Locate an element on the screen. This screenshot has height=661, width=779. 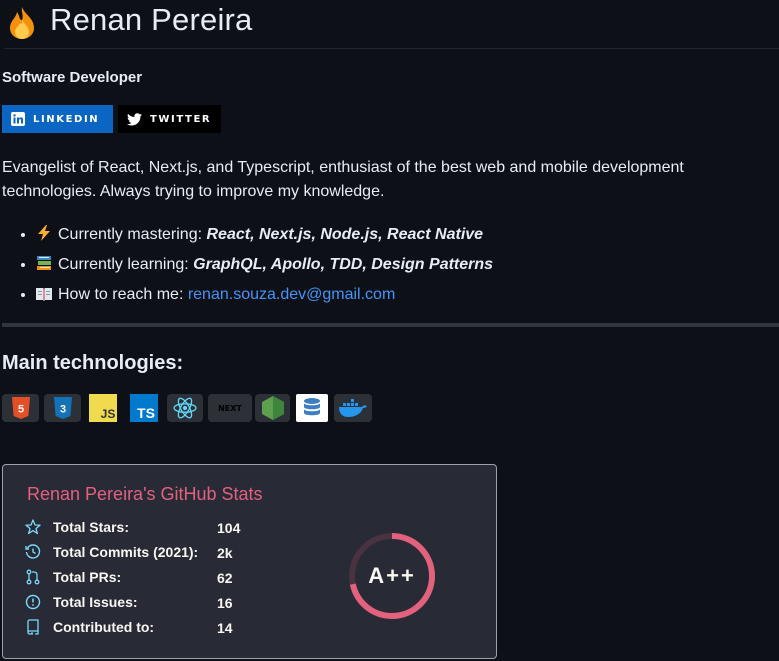
lightning-icon is located at coordinates (44, 237).